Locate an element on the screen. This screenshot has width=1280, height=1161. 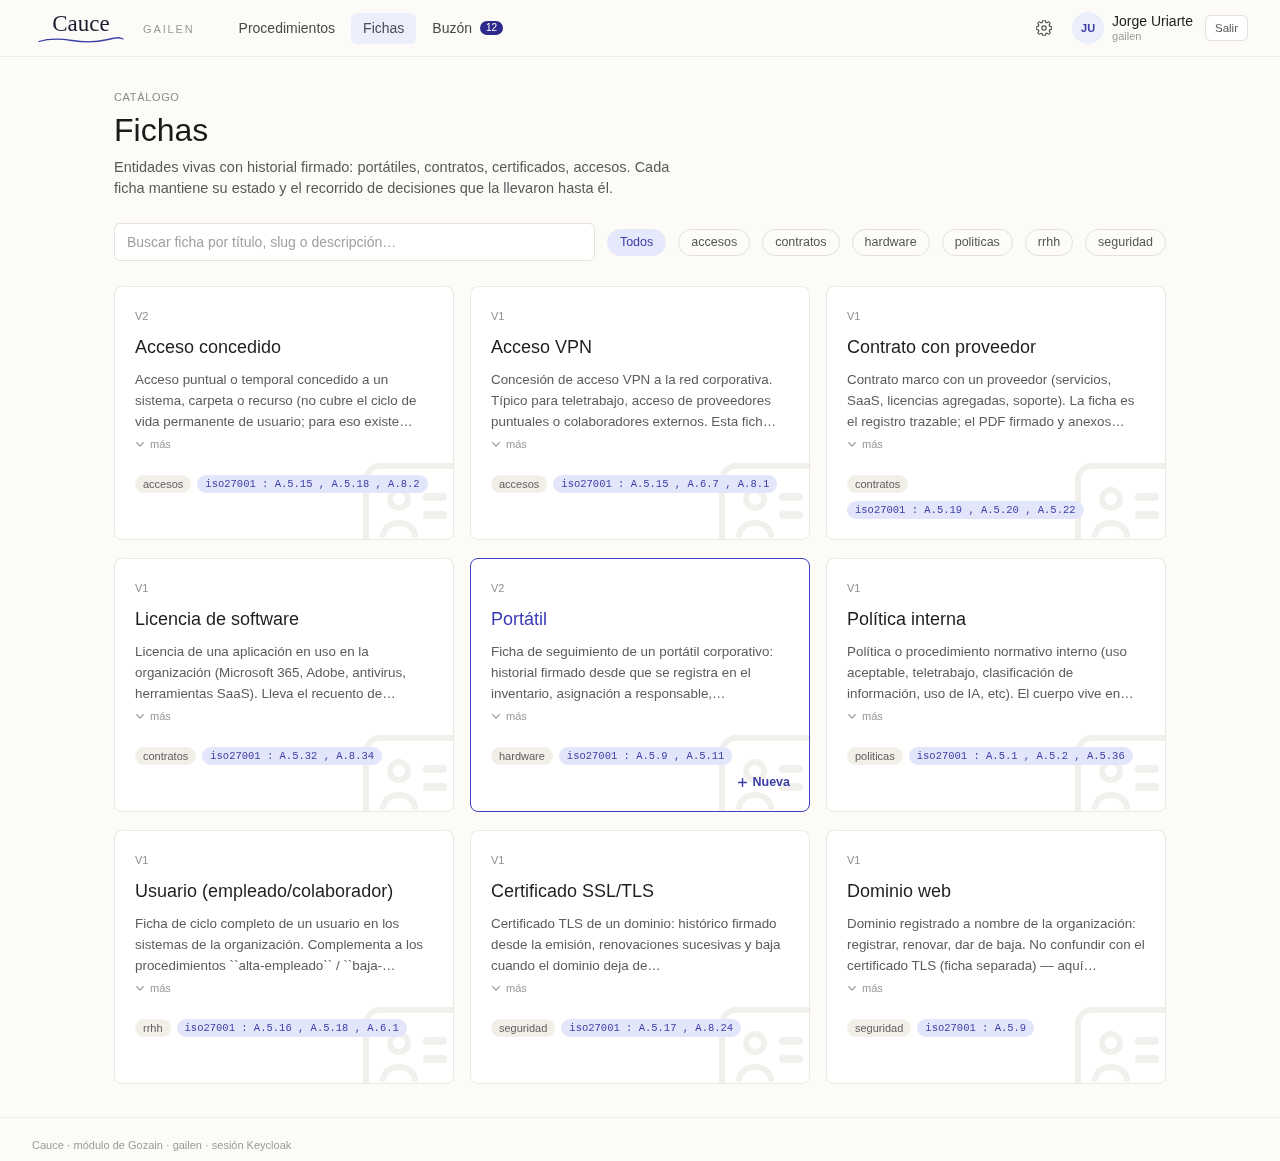
record-card: V1 Certificado SSL/TLS Certificado TLS de un dominio: histórico firmado desde la emisión, renovaciones sucesivas y baja cuando el dominio deja de… más seguridad iso27001 : A.5.17 , A.8.24 is located at coordinates (640, 957).